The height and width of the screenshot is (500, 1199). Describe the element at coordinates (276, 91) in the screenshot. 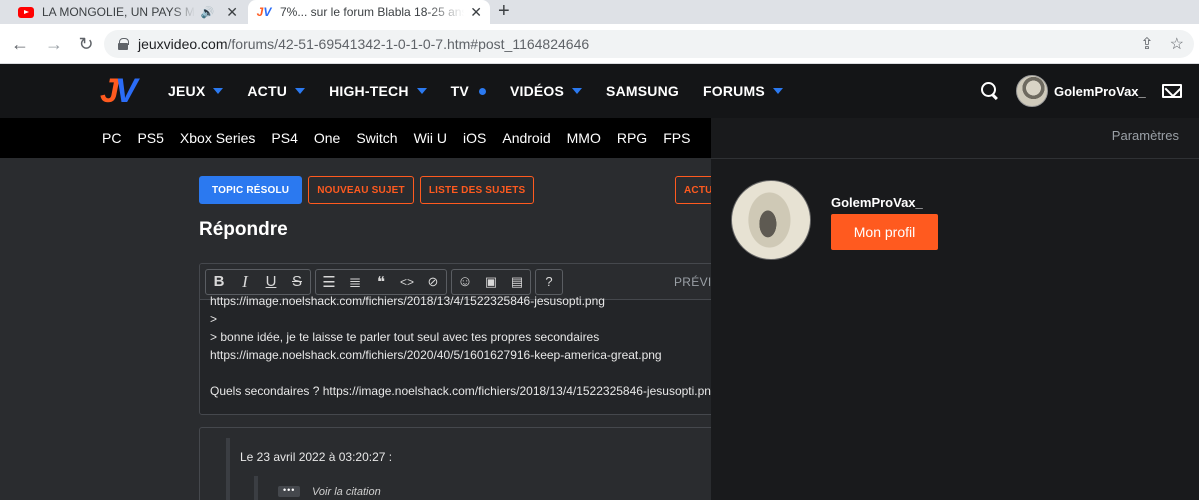

I see `nav-actu: ACTU` at that location.